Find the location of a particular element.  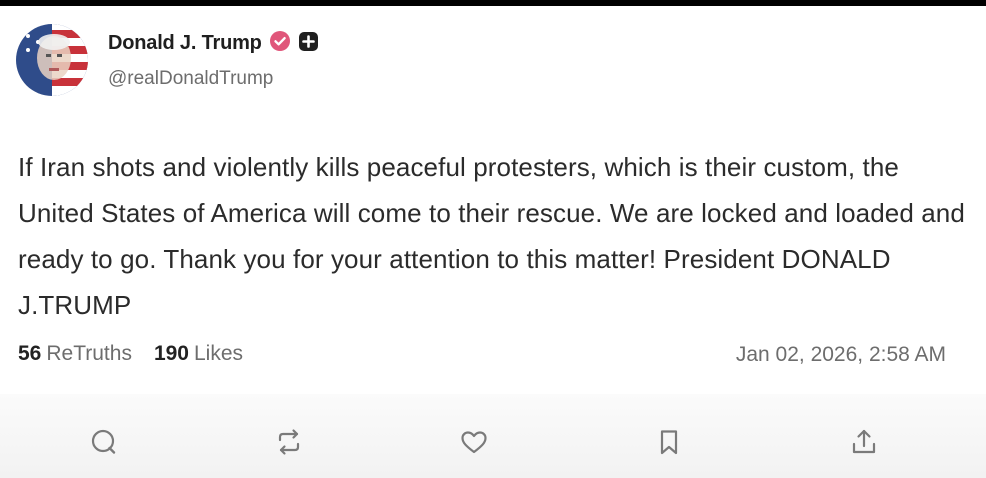

author-display-name: Donald J. Trump is located at coordinates (185, 43).